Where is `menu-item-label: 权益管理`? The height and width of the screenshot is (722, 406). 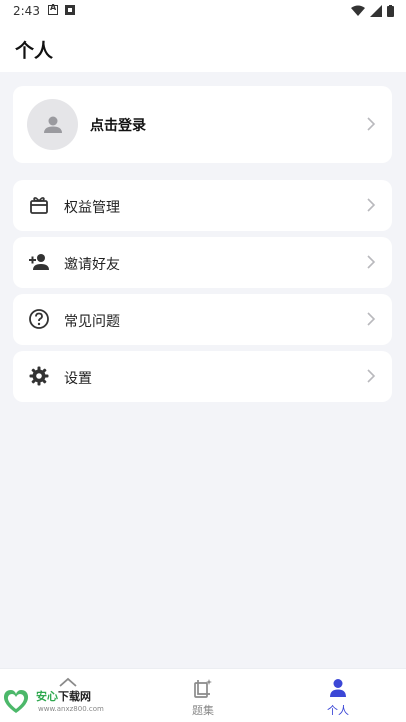 menu-item-label: 权益管理 is located at coordinates (92, 208).